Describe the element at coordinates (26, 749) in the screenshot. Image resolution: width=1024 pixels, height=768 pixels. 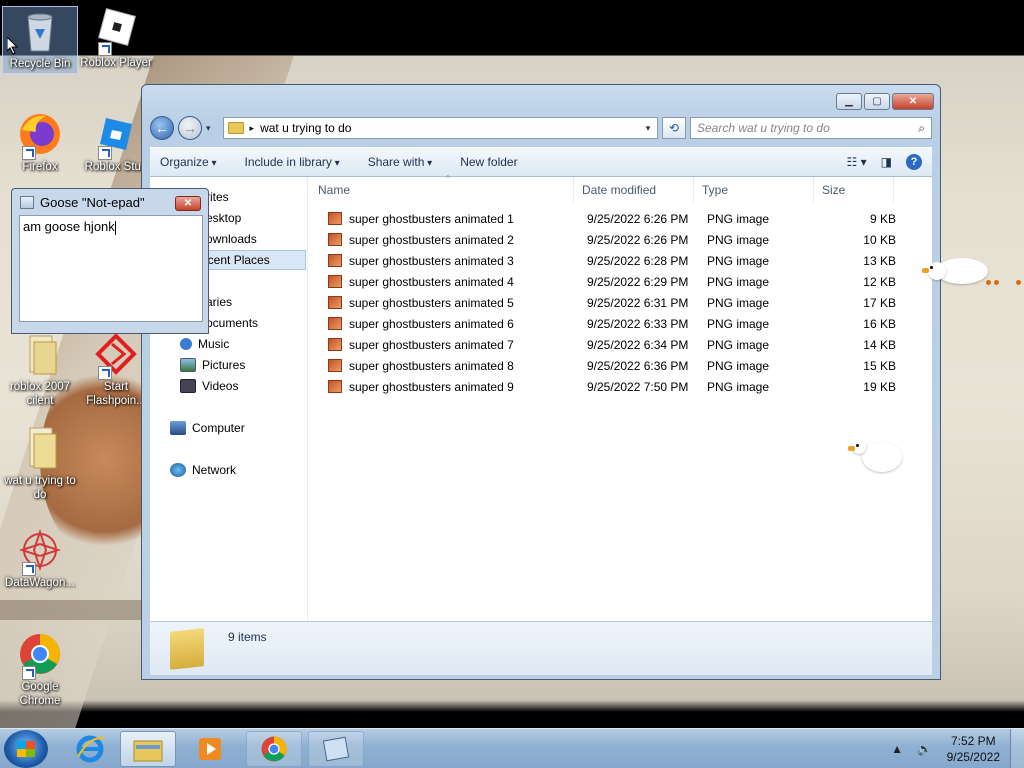
I see `start-button` at that location.